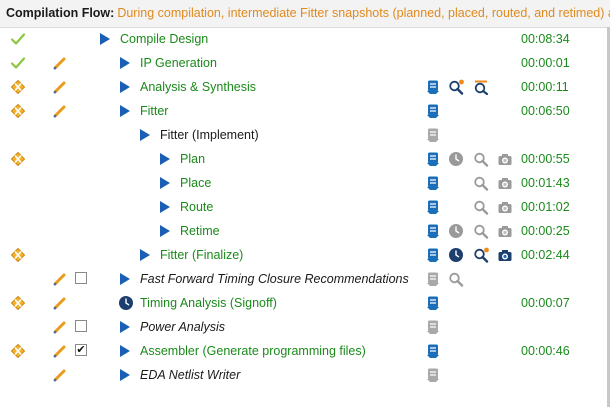  I want to click on task-elapsed-time: 00:00:11, so click(545, 87).